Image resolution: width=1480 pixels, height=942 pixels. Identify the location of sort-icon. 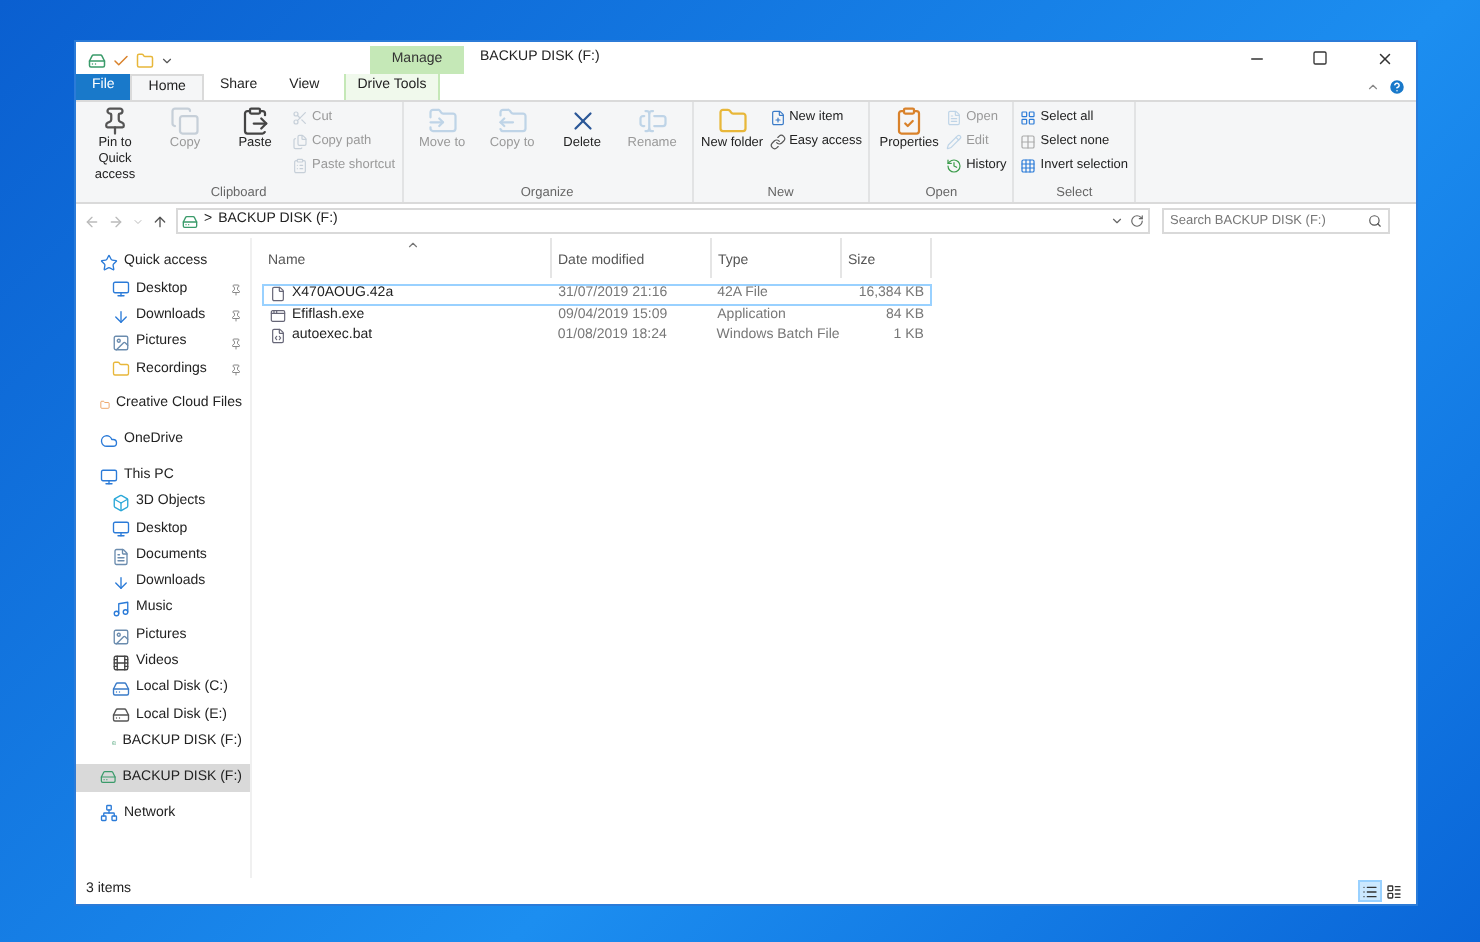
(413, 245).